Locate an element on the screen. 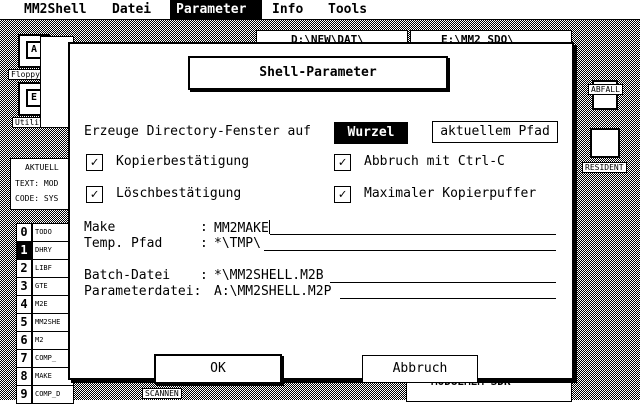 Image resolution: width=640 pixels, height=404 pixels. aktuell-code-line: CODE: SYS is located at coordinates (37, 198).